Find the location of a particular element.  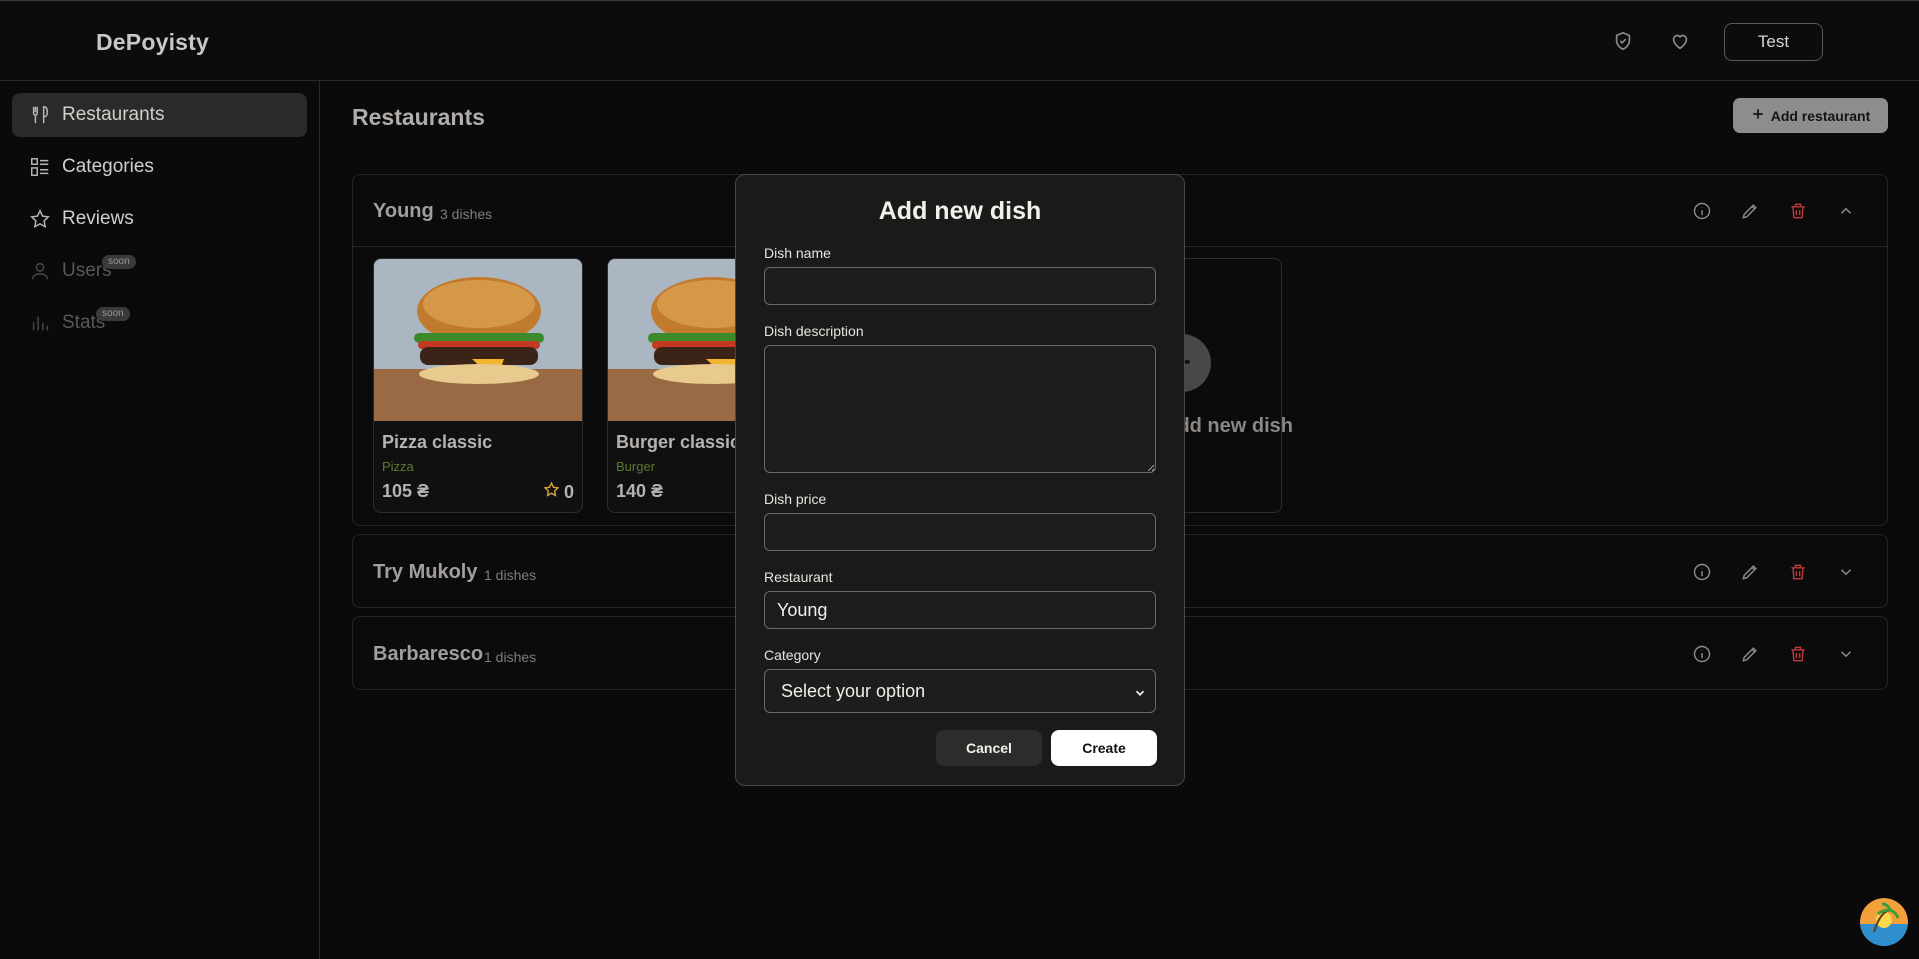

add-restaurant-button: Add restaurant is located at coordinates (1810, 115).